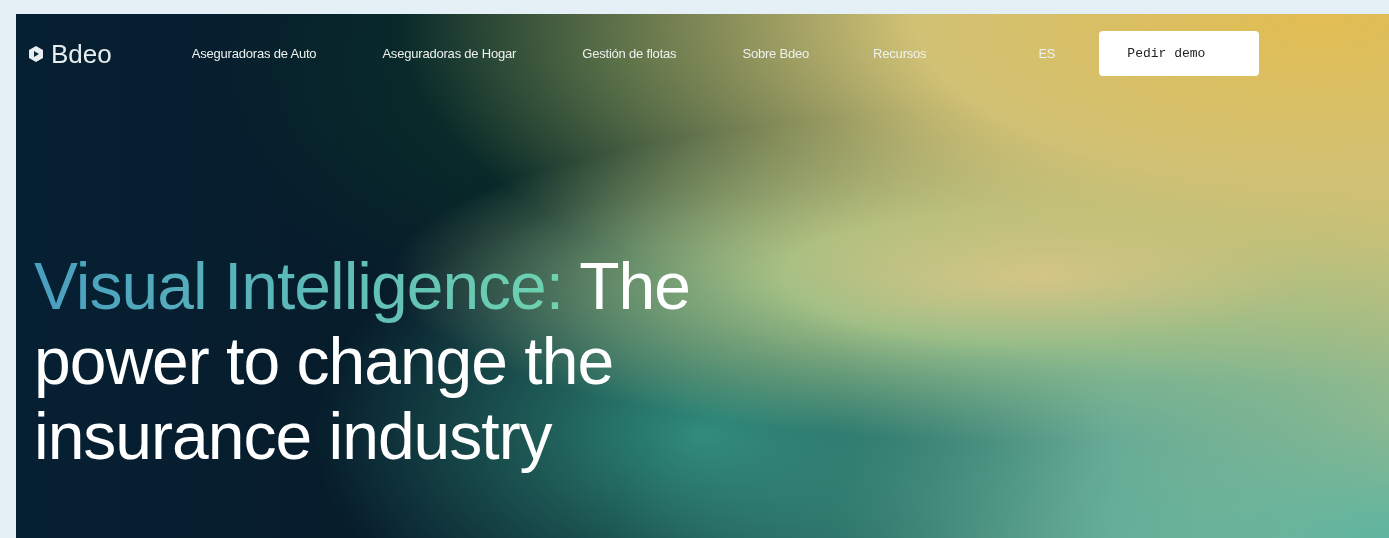  Describe the element at coordinates (776, 53) in the screenshot. I see `nav-link: Sobre Bdeo` at that location.